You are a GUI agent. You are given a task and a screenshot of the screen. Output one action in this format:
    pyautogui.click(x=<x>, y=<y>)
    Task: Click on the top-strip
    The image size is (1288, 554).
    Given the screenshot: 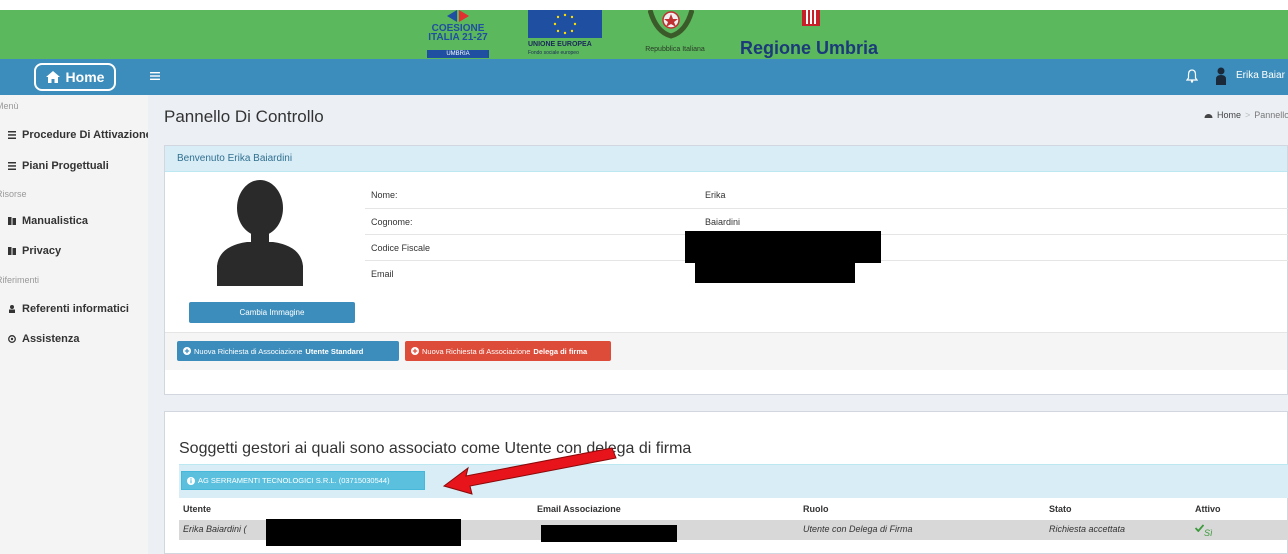 What is the action you would take?
    pyautogui.click(x=644, y=5)
    